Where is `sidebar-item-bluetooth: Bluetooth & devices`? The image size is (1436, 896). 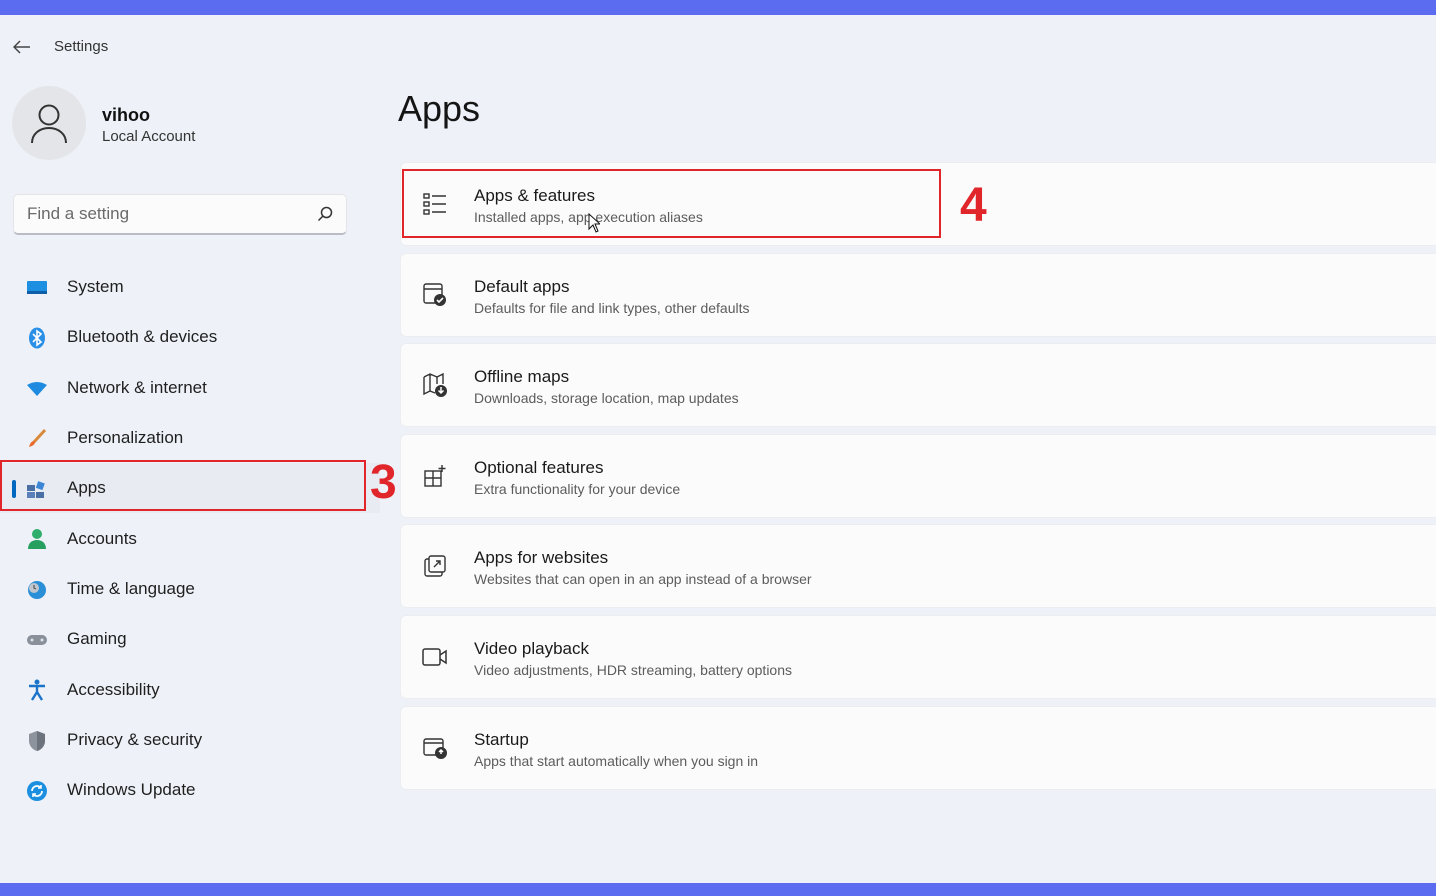
sidebar-item-bluetooth: Bluetooth & devices is located at coordinates (190, 337).